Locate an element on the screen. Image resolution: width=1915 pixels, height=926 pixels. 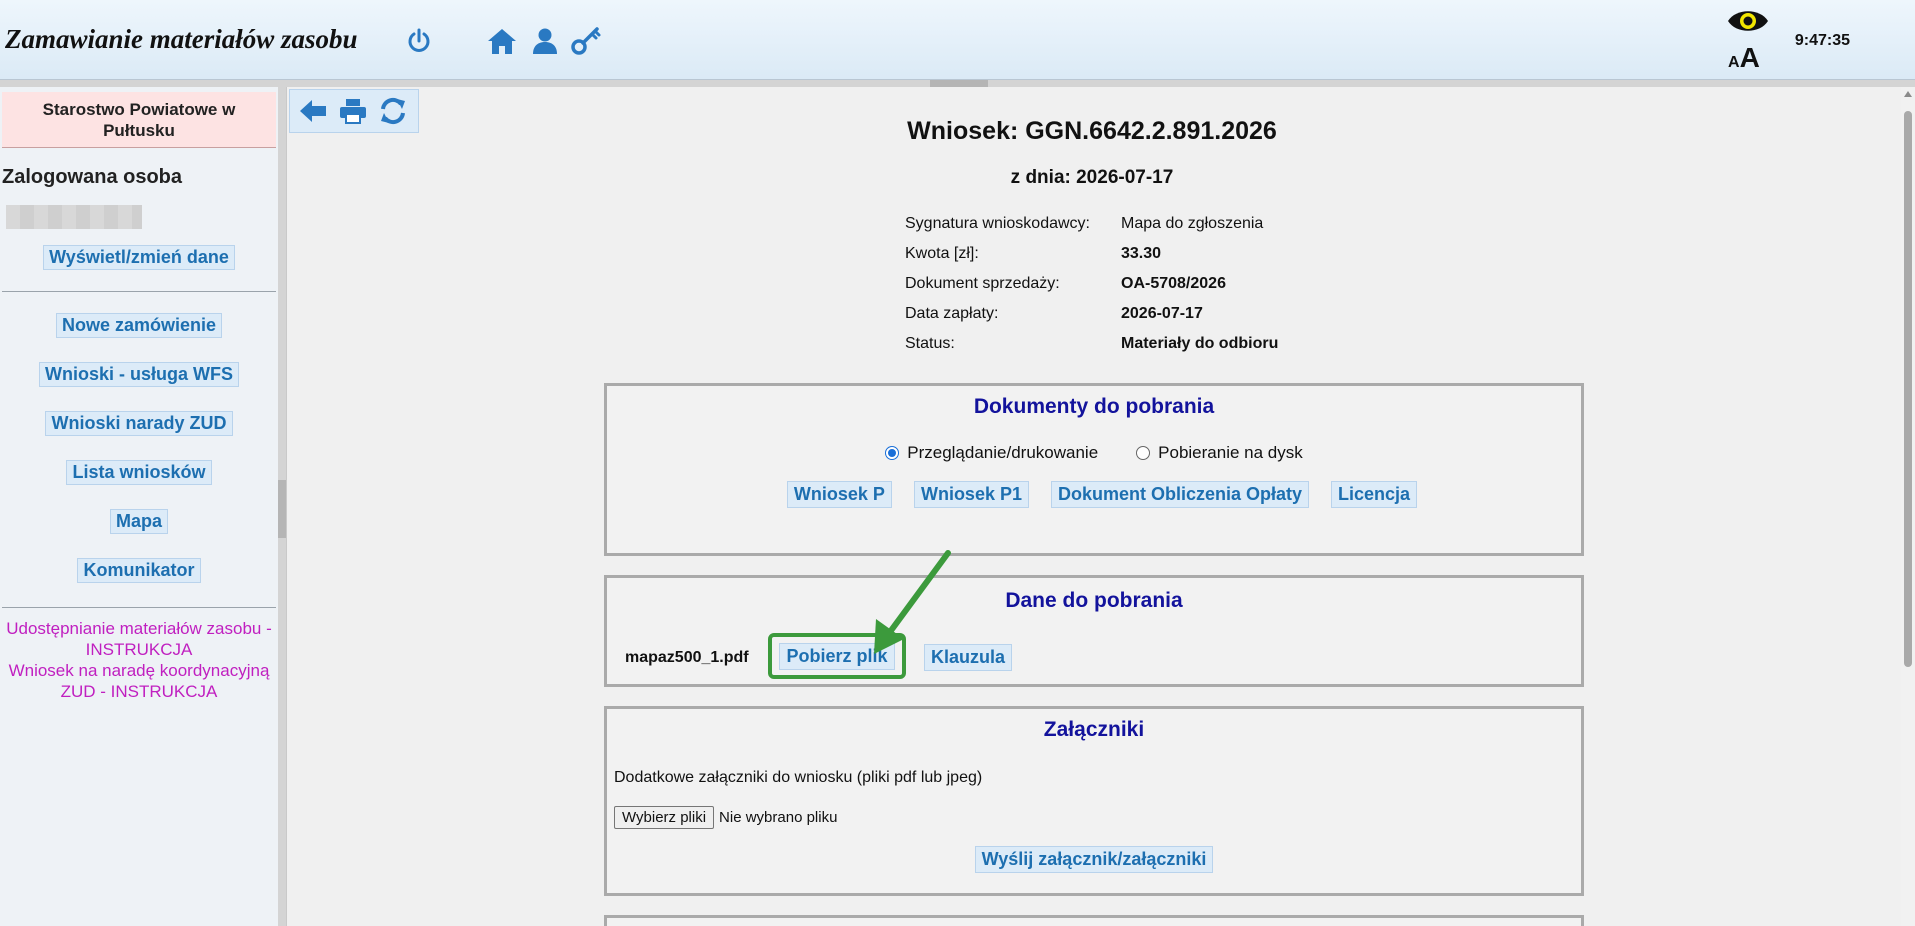
field-label: Status: is located at coordinates (930, 343).